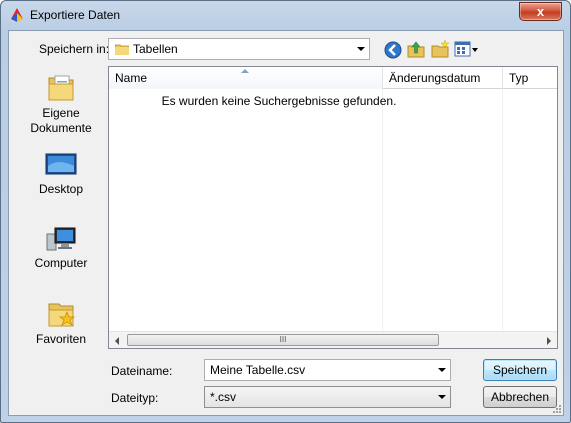 Image resolution: width=571 pixels, height=423 pixels. What do you see at coordinates (393, 50) in the screenshot?
I see `back-icon` at bounding box center [393, 50].